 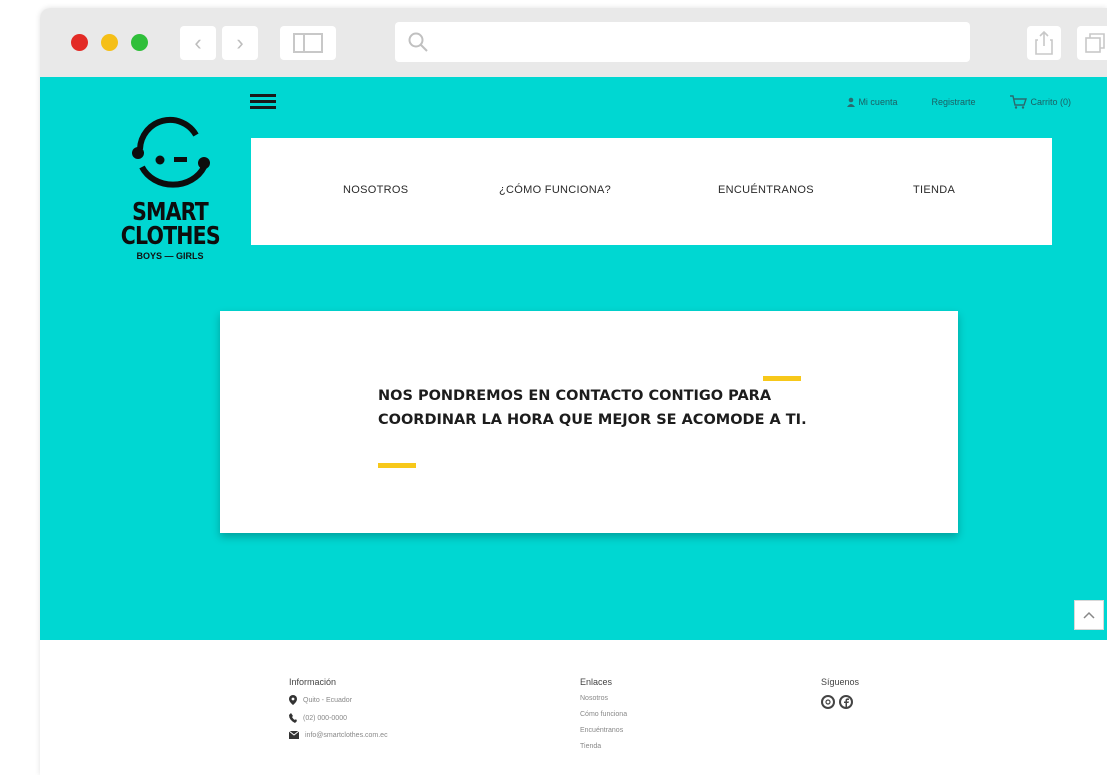 I want to click on share-button, so click(x=1044, y=43).